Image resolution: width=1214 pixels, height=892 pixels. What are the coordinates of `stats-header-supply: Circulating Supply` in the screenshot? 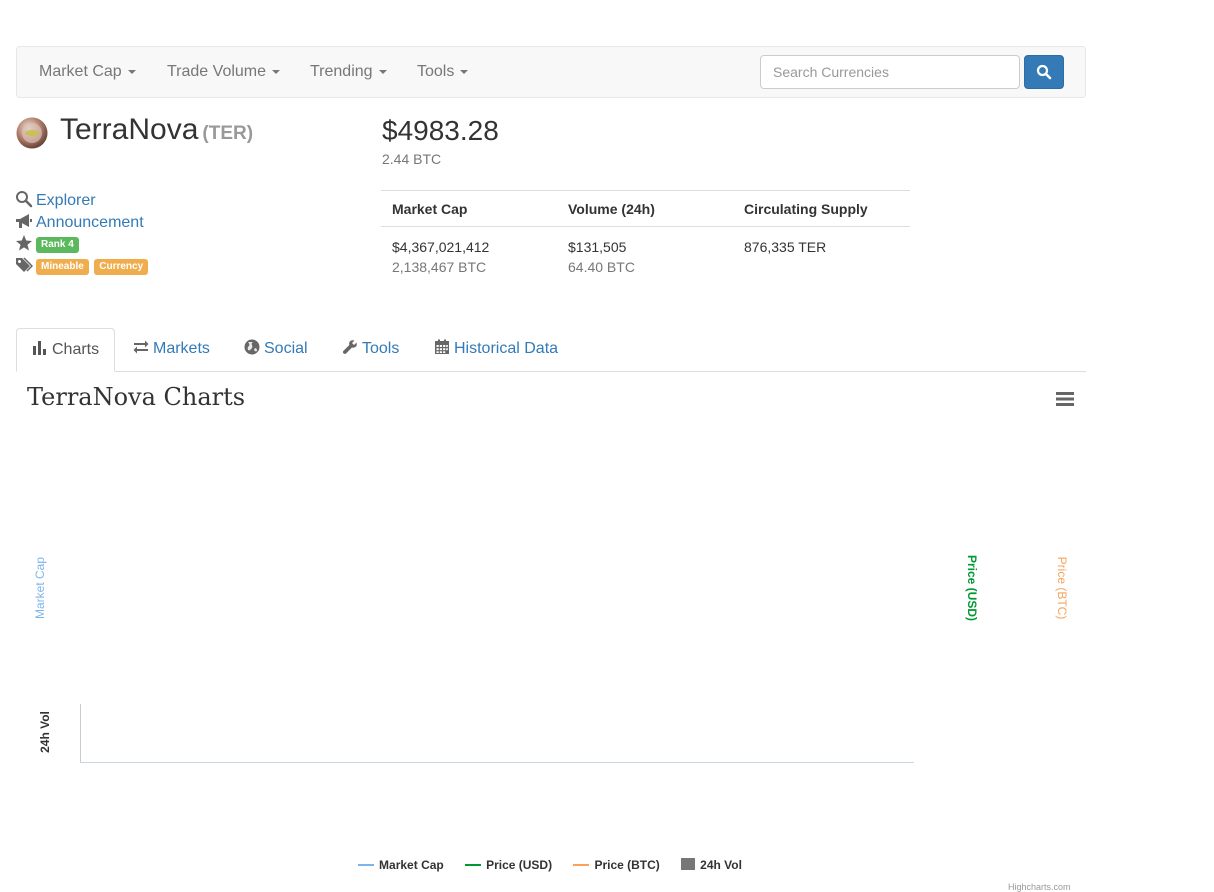 It's located at (806, 209).